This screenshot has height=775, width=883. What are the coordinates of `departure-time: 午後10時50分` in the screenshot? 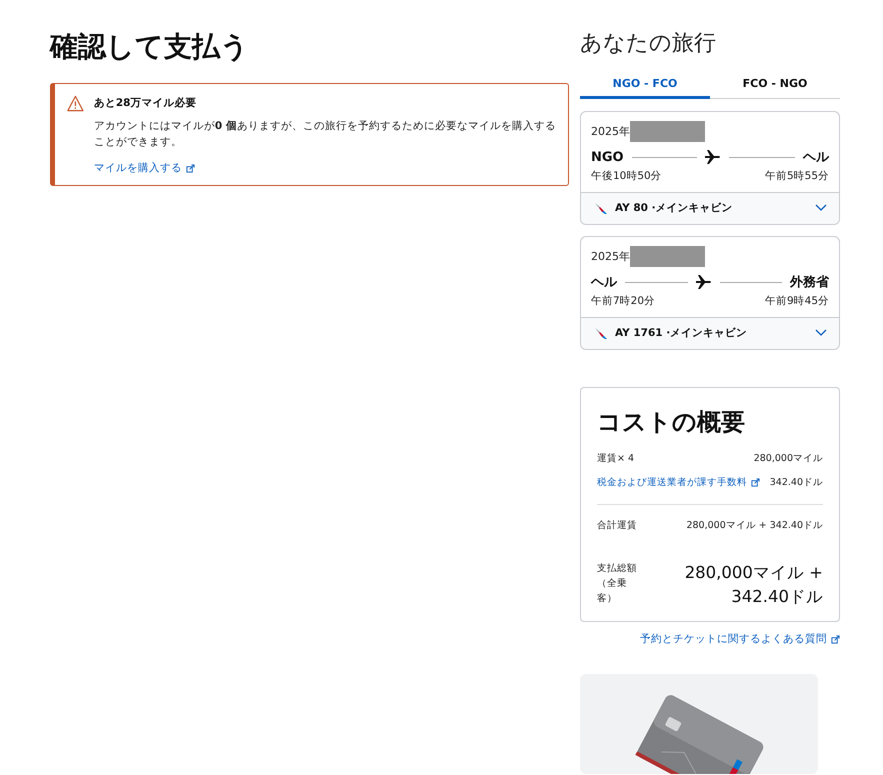 It's located at (626, 176).